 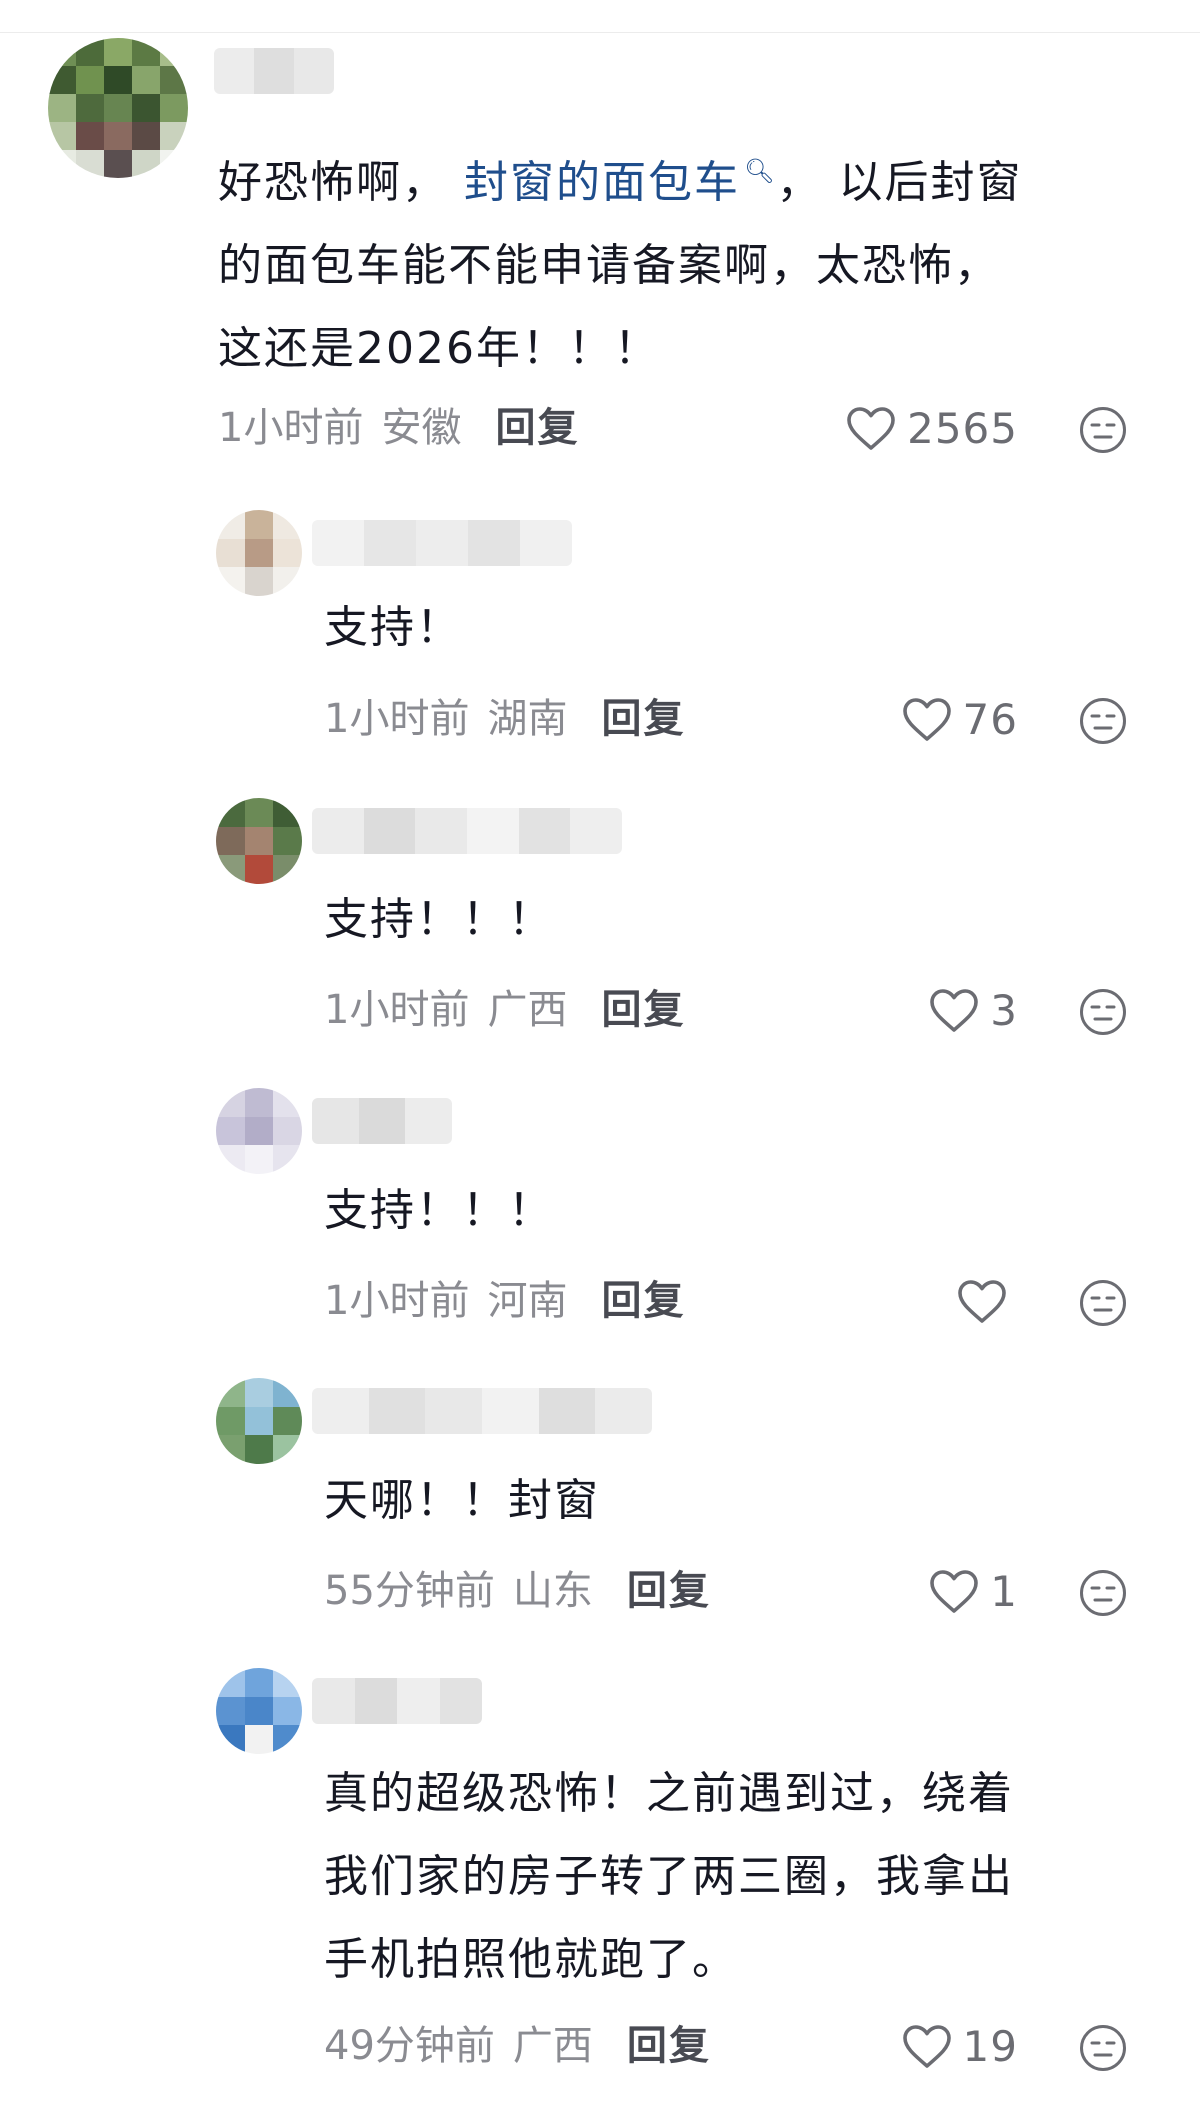 What do you see at coordinates (552, 1591) in the screenshot?
I see `region: 山东` at bounding box center [552, 1591].